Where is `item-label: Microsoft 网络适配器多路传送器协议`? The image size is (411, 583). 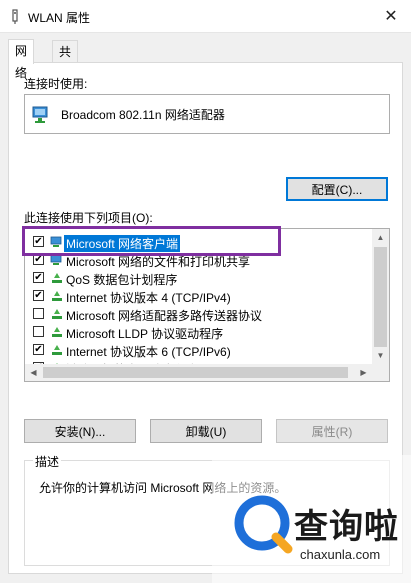 item-label: Microsoft 网络适配器多路传送器协议 is located at coordinates (164, 316).